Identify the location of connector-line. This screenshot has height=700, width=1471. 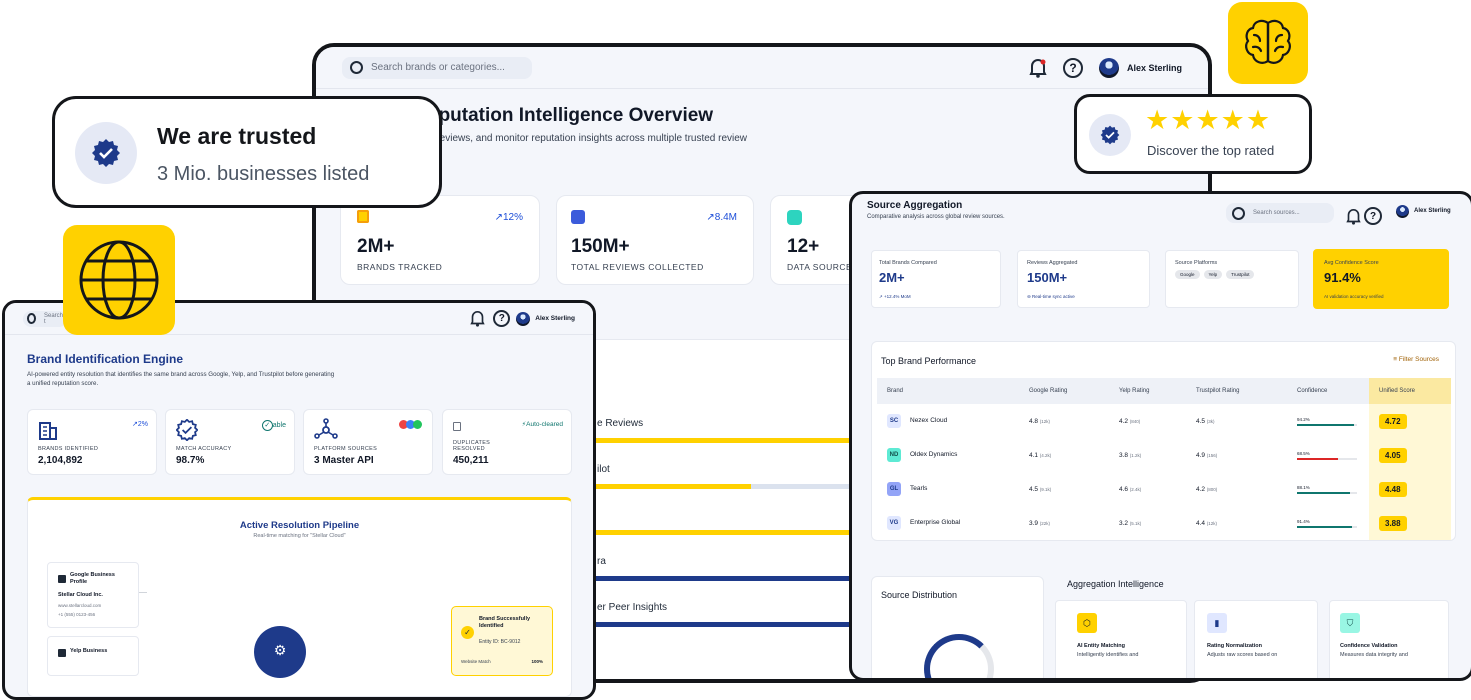
(143, 592).